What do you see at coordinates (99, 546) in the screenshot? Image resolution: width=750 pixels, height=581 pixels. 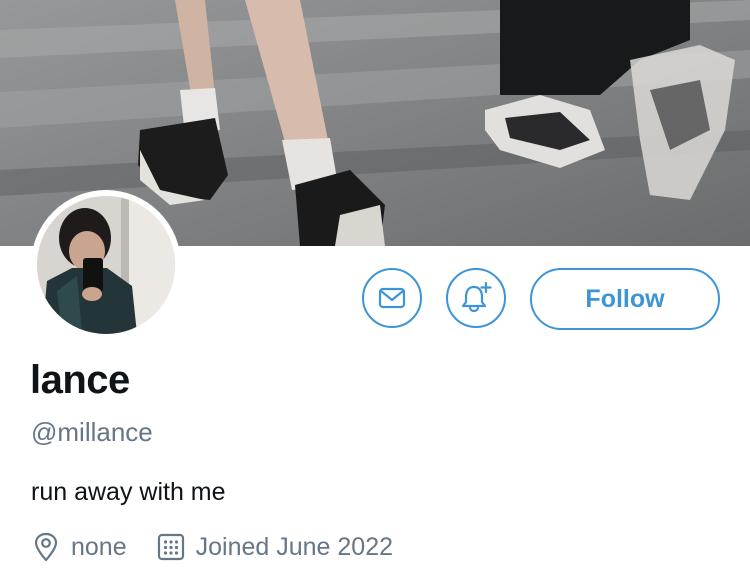 I see `location-text: none` at bounding box center [99, 546].